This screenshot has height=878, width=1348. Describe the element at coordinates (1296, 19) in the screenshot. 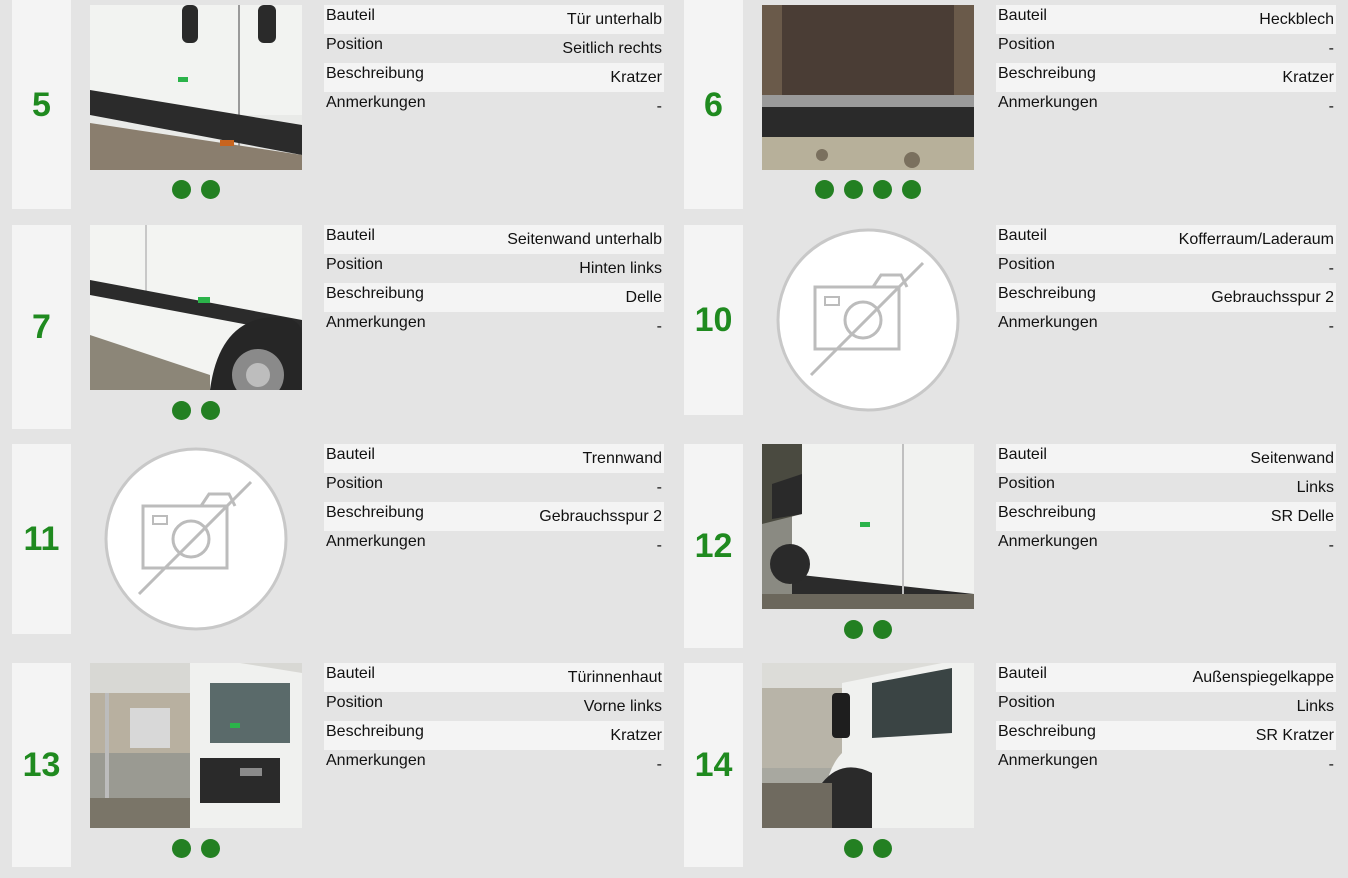

I see `detail-value: Heckblech` at that location.